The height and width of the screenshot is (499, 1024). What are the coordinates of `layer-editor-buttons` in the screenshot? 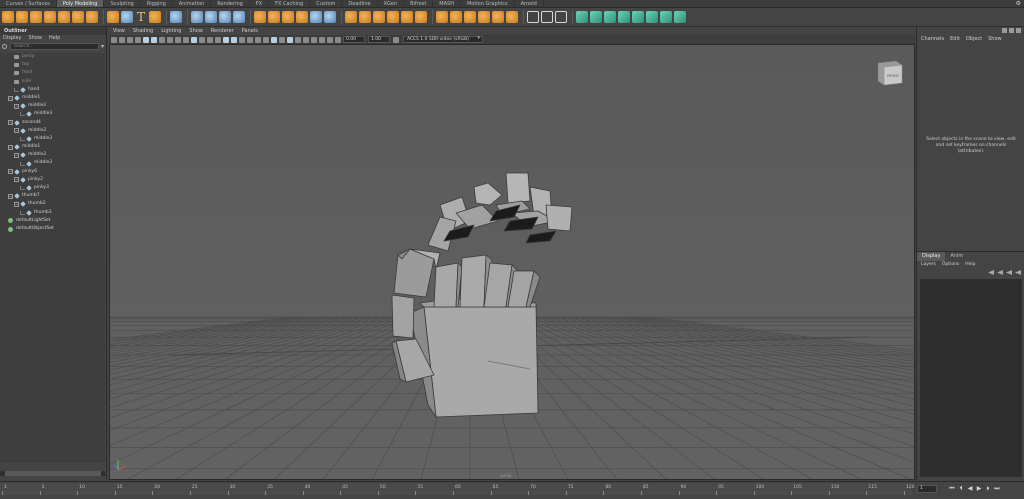 It's located at (1003, 272).